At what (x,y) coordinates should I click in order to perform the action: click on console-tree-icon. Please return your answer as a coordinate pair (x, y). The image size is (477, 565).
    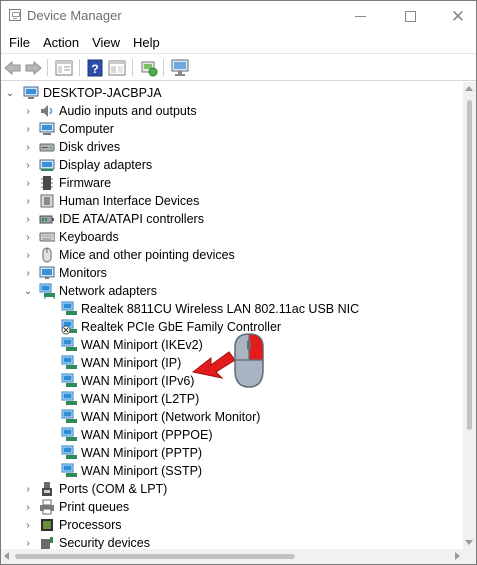
    Looking at the image, I should click on (117, 67).